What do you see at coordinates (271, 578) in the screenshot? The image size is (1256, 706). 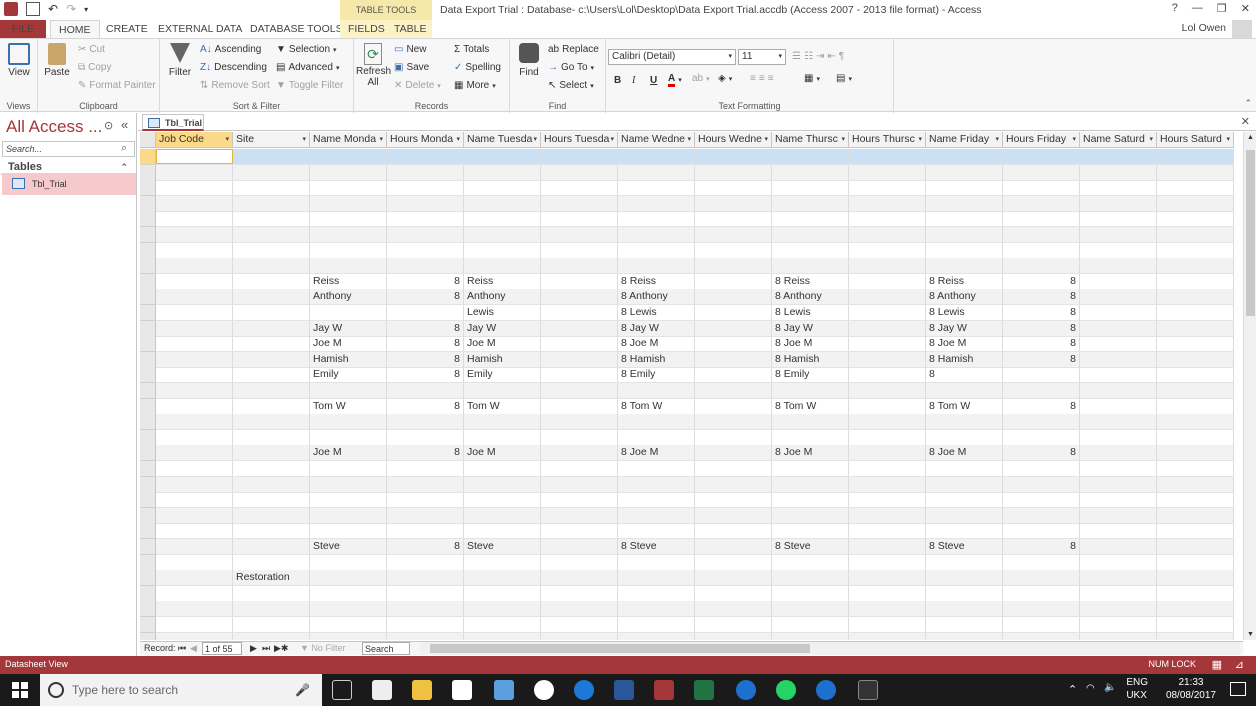 I see `table-cell: Restoration` at bounding box center [271, 578].